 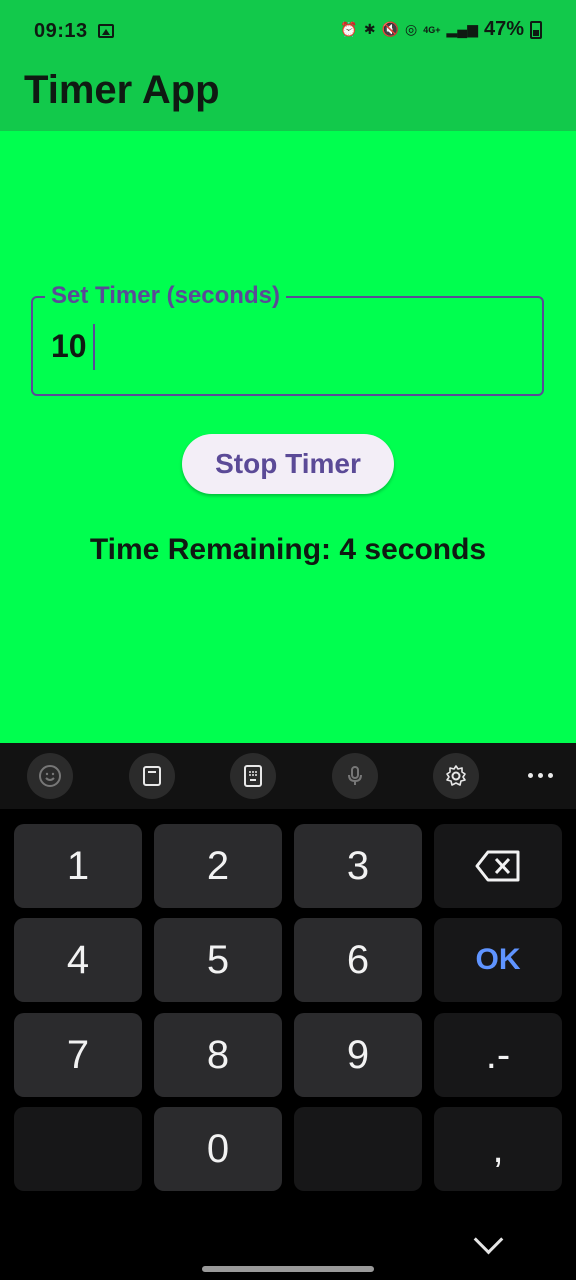 What do you see at coordinates (78, 866) in the screenshot?
I see `key-1: 1` at bounding box center [78, 866].